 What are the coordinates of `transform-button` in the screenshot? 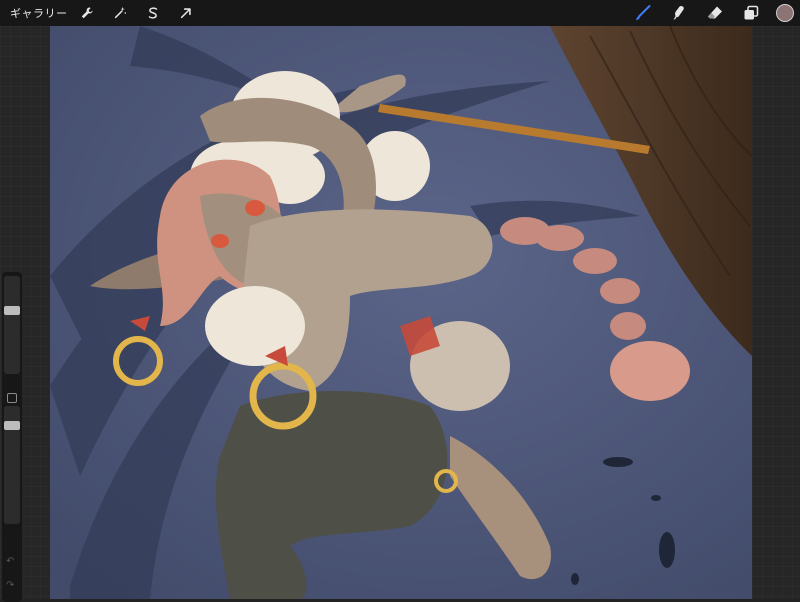 It's located at (186, 13).